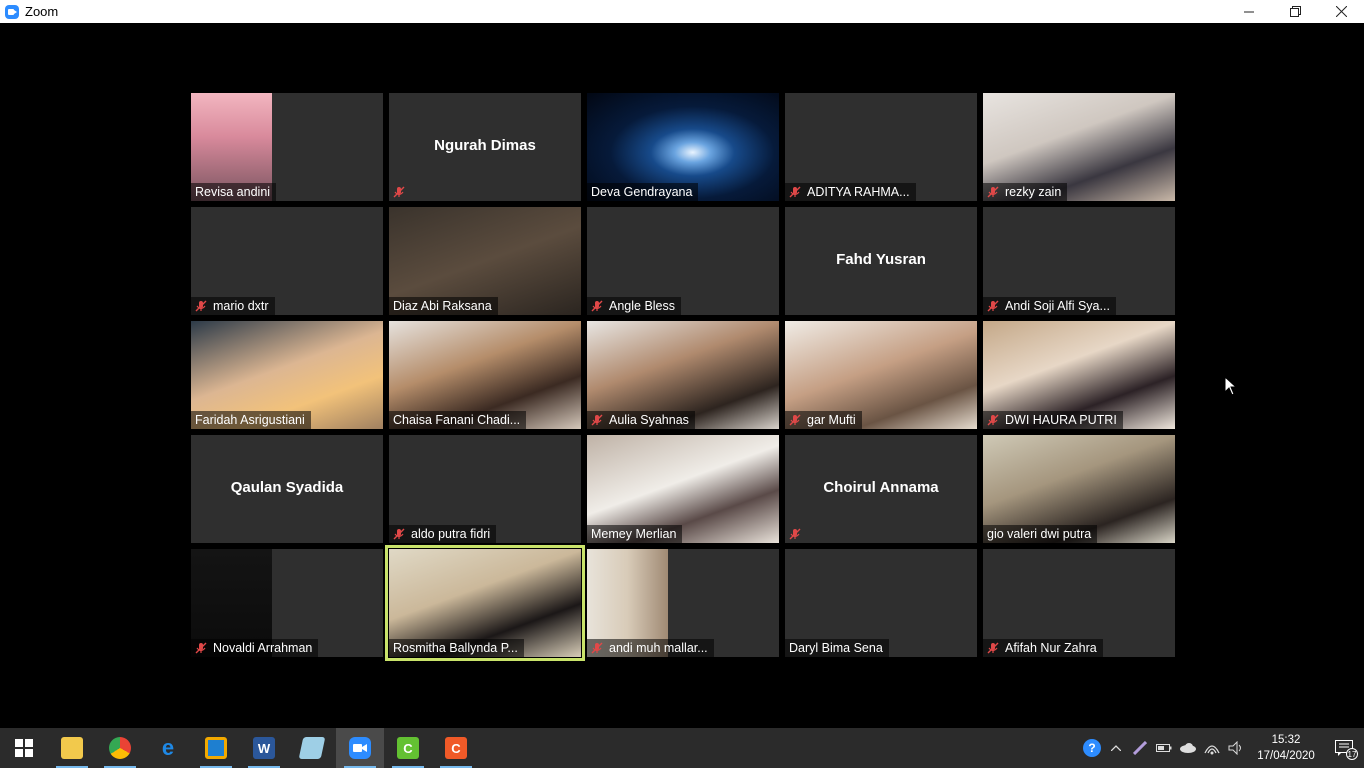 The image size is (1364, 768). I want to click on notification-count: 17, so click(1352, 754).